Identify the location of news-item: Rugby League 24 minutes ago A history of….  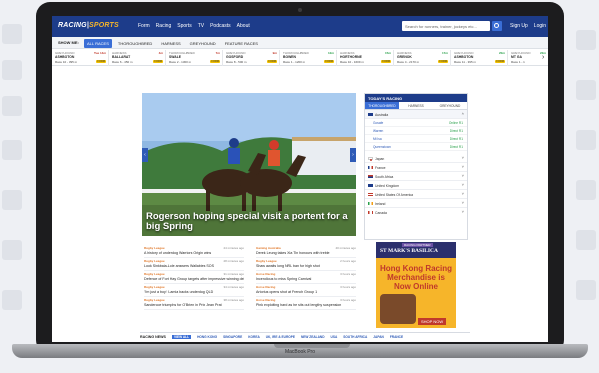
(194, 251).